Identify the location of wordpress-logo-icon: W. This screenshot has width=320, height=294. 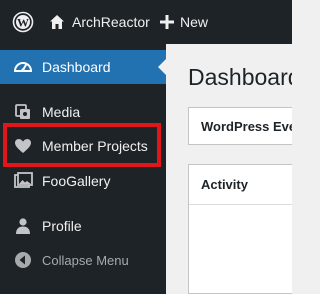
(23, 22).